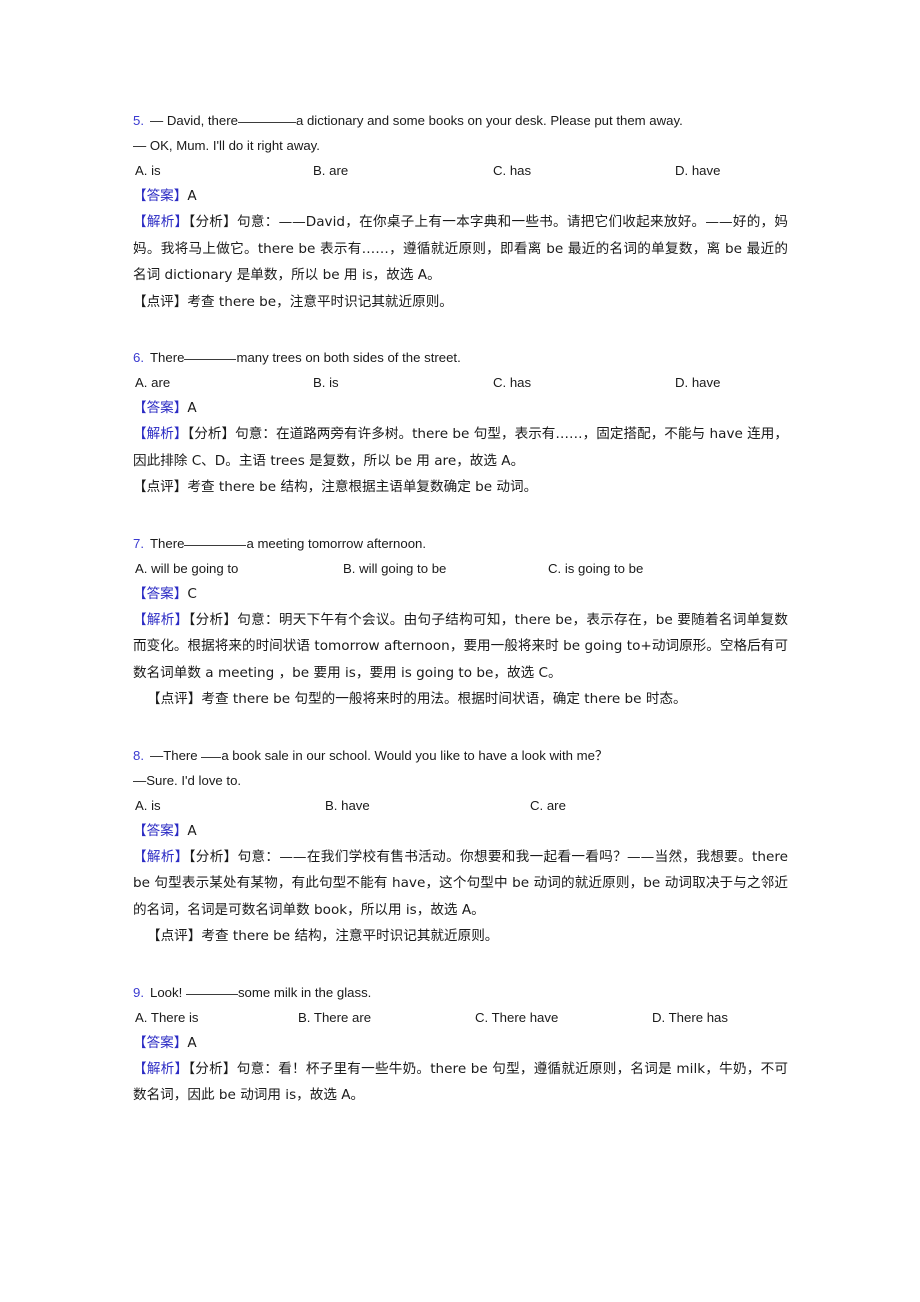 The width and height of the screenshot is (920, 1302). Describe the element at coordinates (460, 543) in the screenshot. I see `question-stem: 7. There a meeting tomorrow afternoon.` at that location.